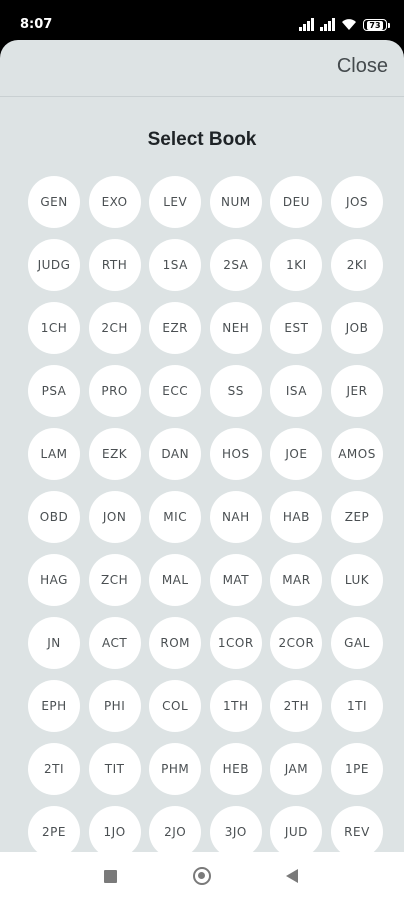  I want to click on book-button-2pe: 2PE, so click(54, 829).